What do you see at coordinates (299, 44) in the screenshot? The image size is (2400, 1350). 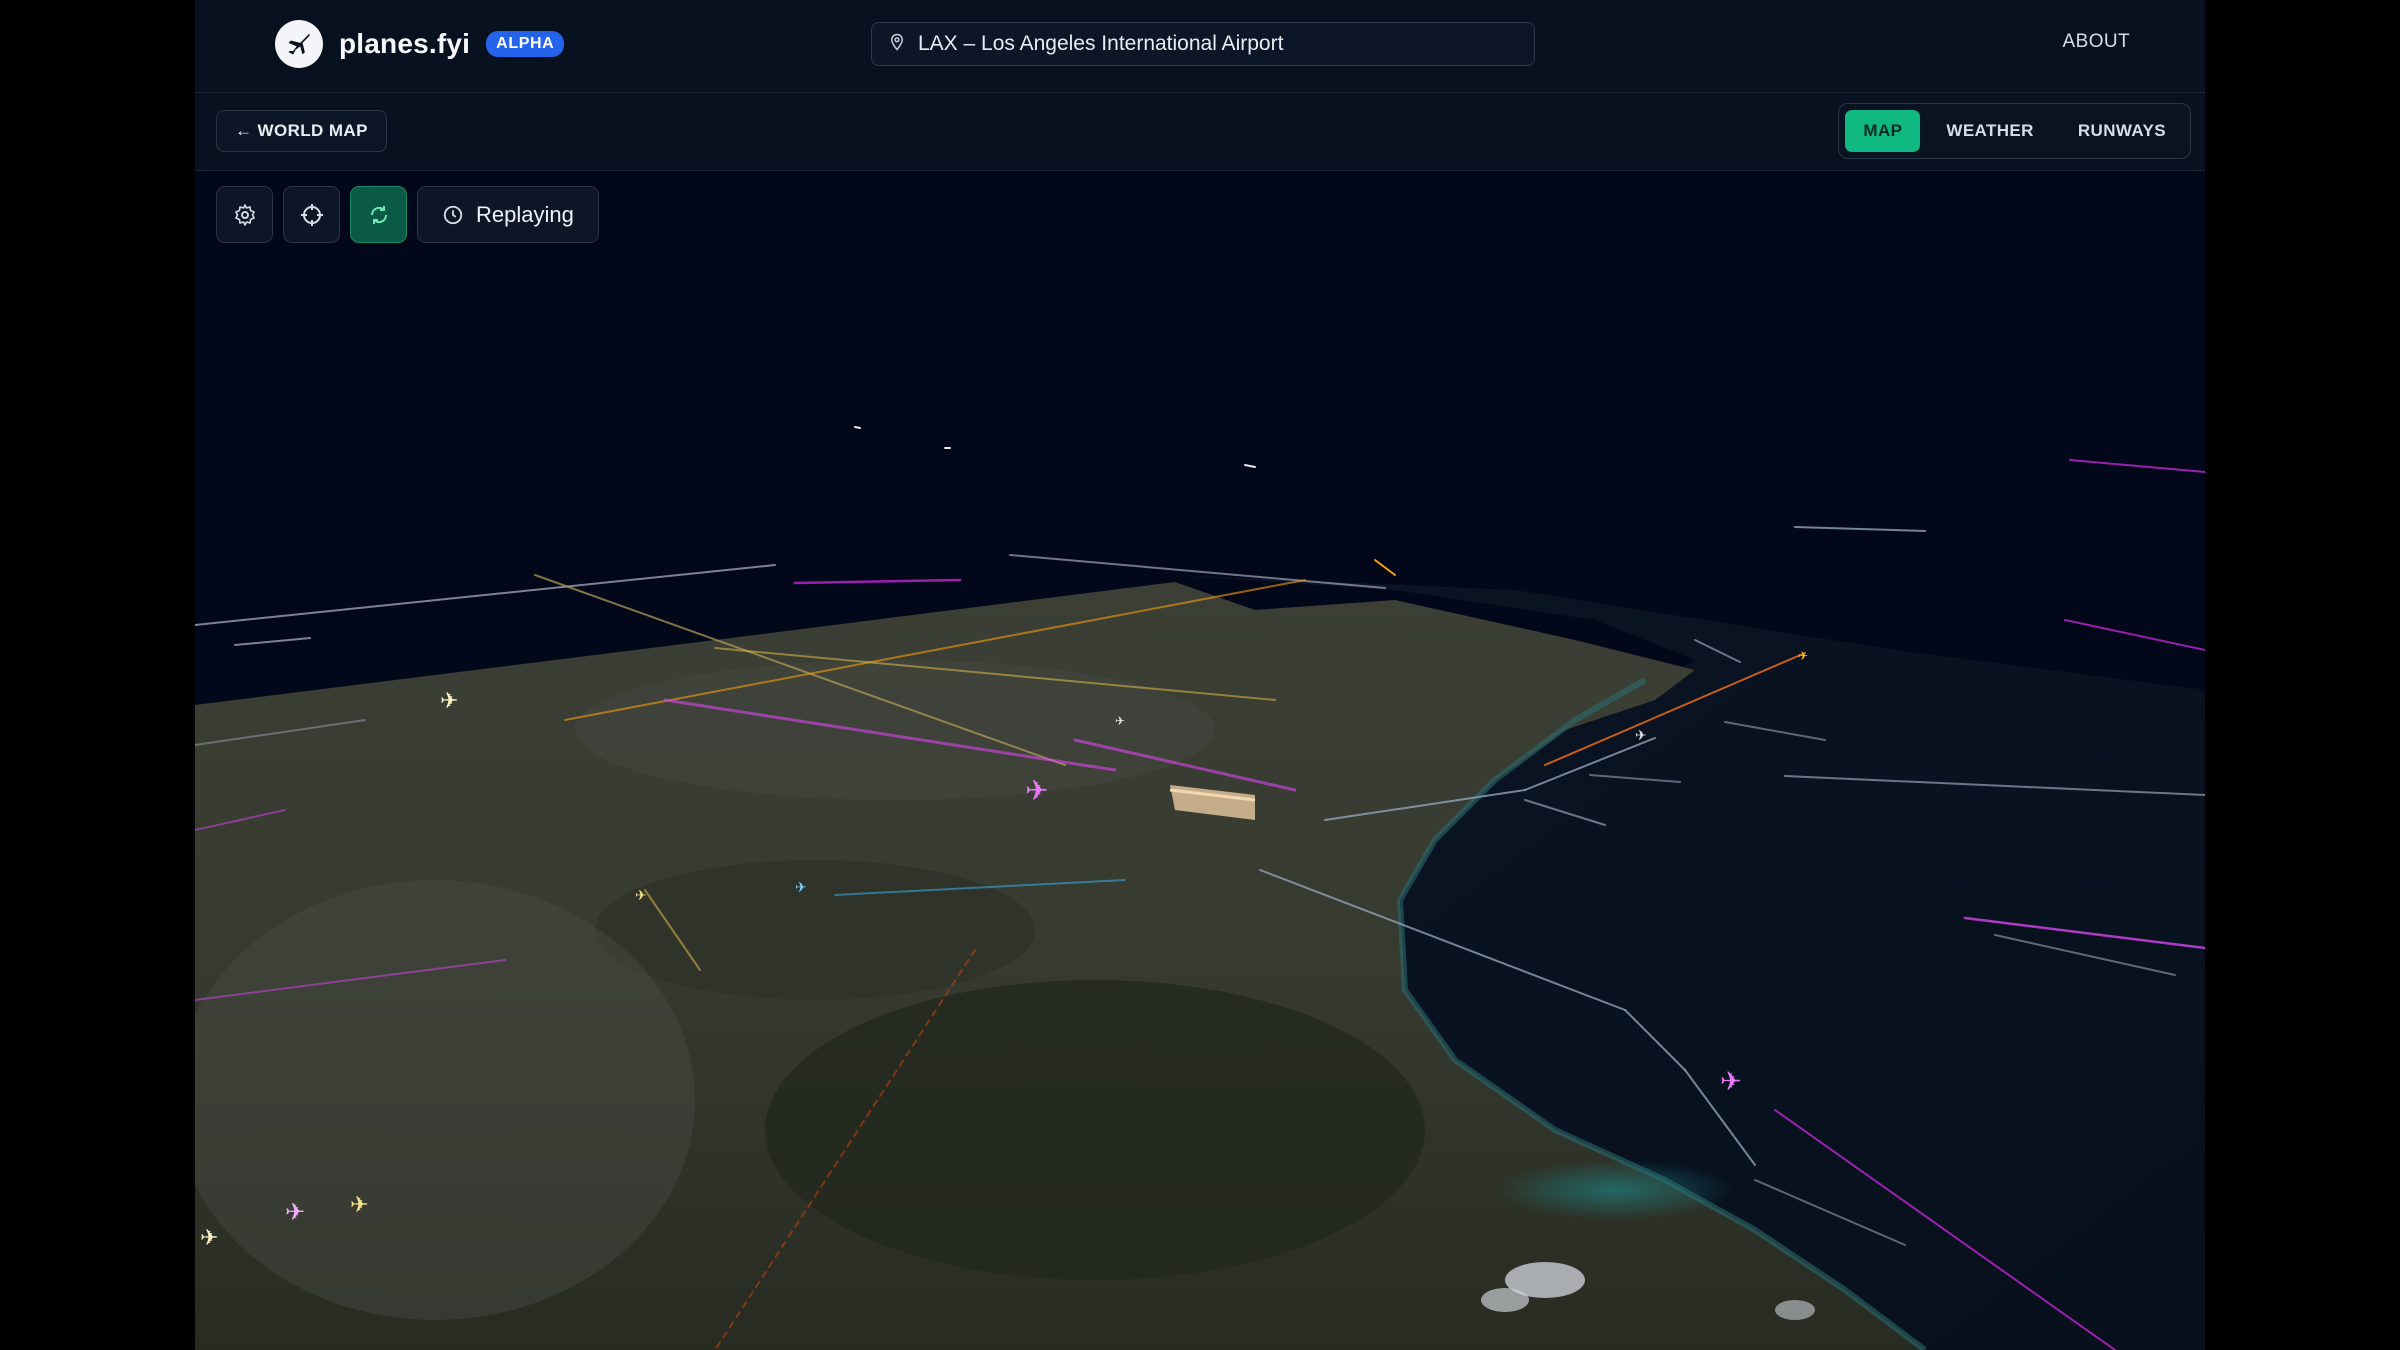 I see `plane-logo-icon` at bounding box center [299, 44].